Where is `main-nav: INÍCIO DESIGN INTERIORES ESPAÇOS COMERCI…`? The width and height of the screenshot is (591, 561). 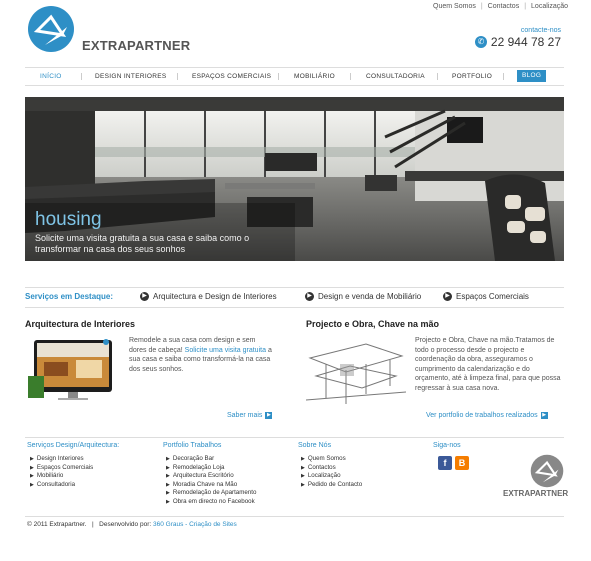 main-nav: INÍCIO DESIGN INTERIORES ESPAÇOS COMERCI… is located at coordinates (294, 76).